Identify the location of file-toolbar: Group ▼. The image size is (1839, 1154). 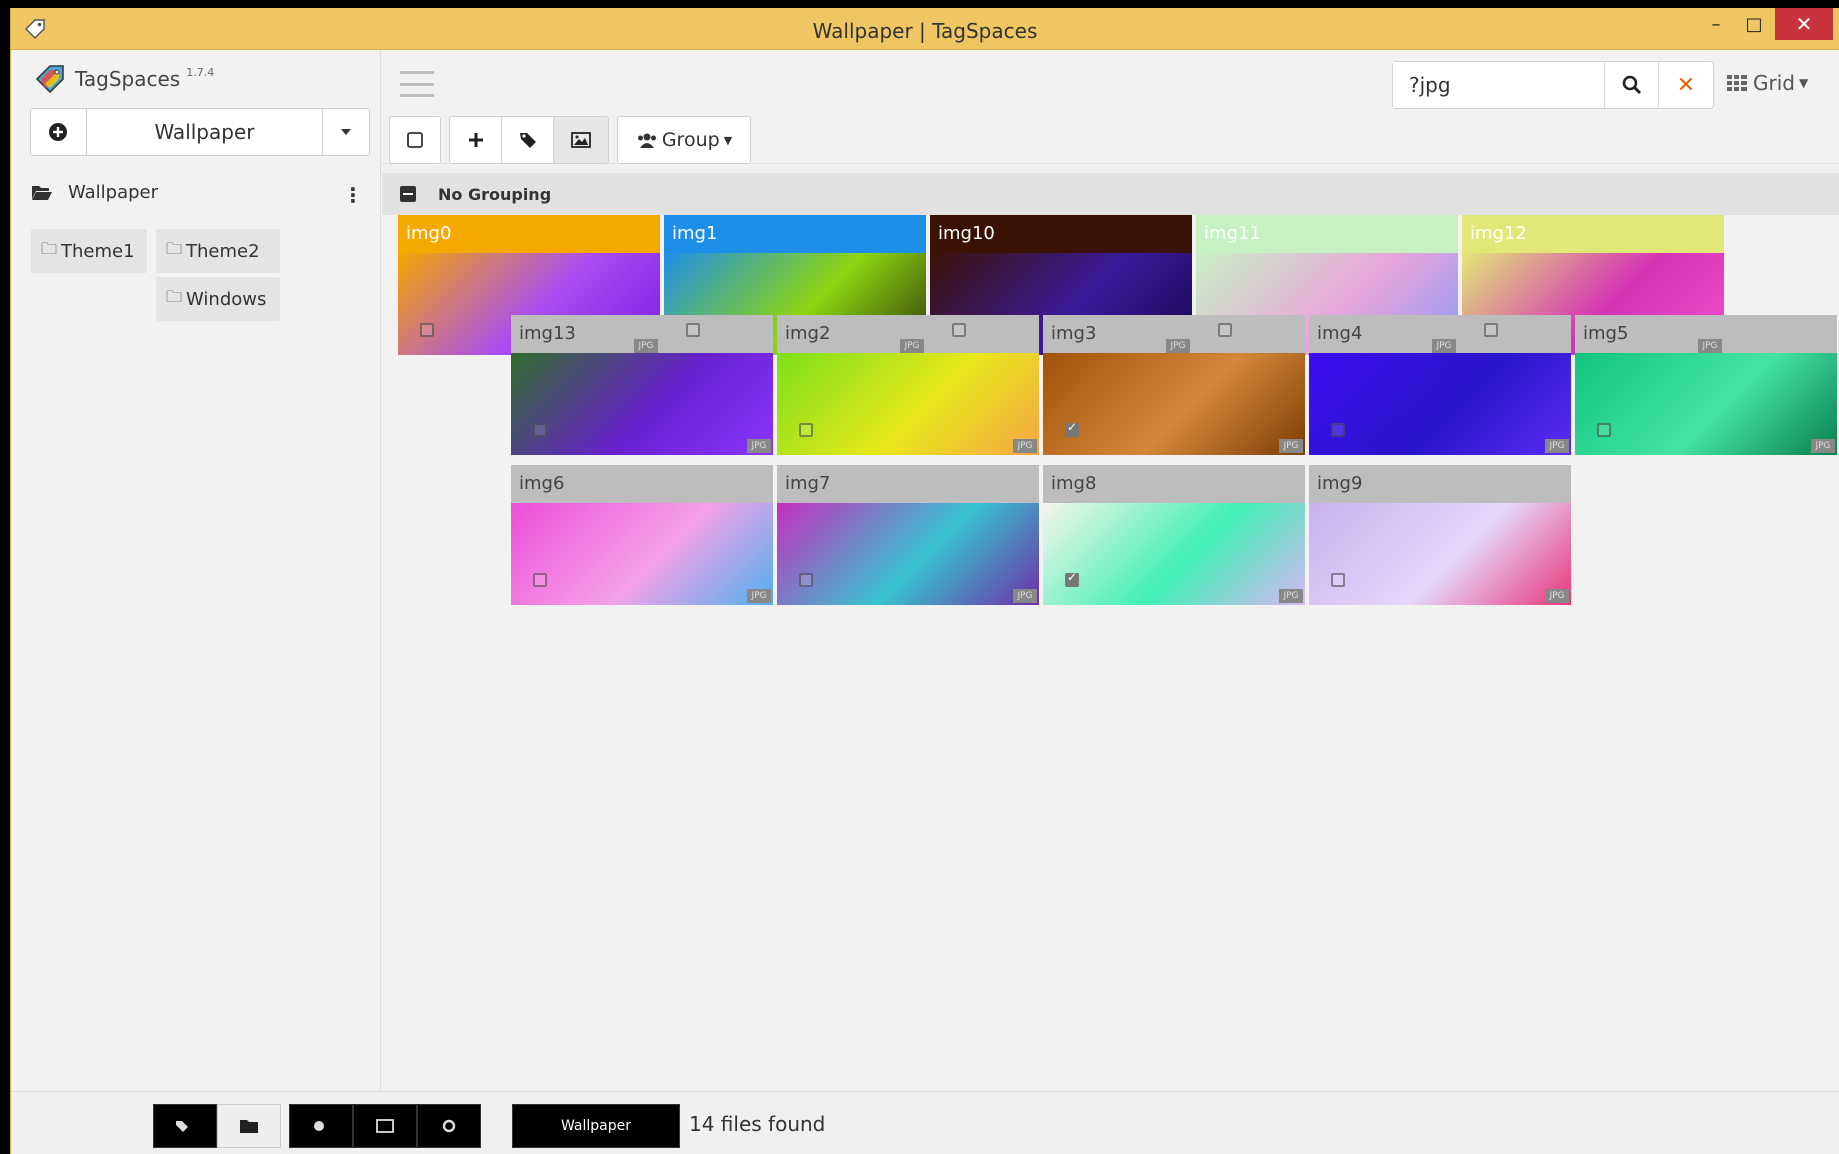
(570, 140).